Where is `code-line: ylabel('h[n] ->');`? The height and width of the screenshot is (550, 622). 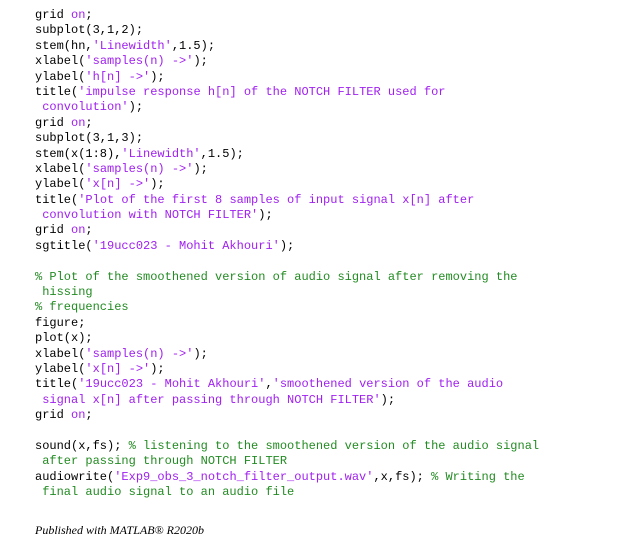 code-line: ylabel('h[n] ->'); is located at coordinates (325, 77).